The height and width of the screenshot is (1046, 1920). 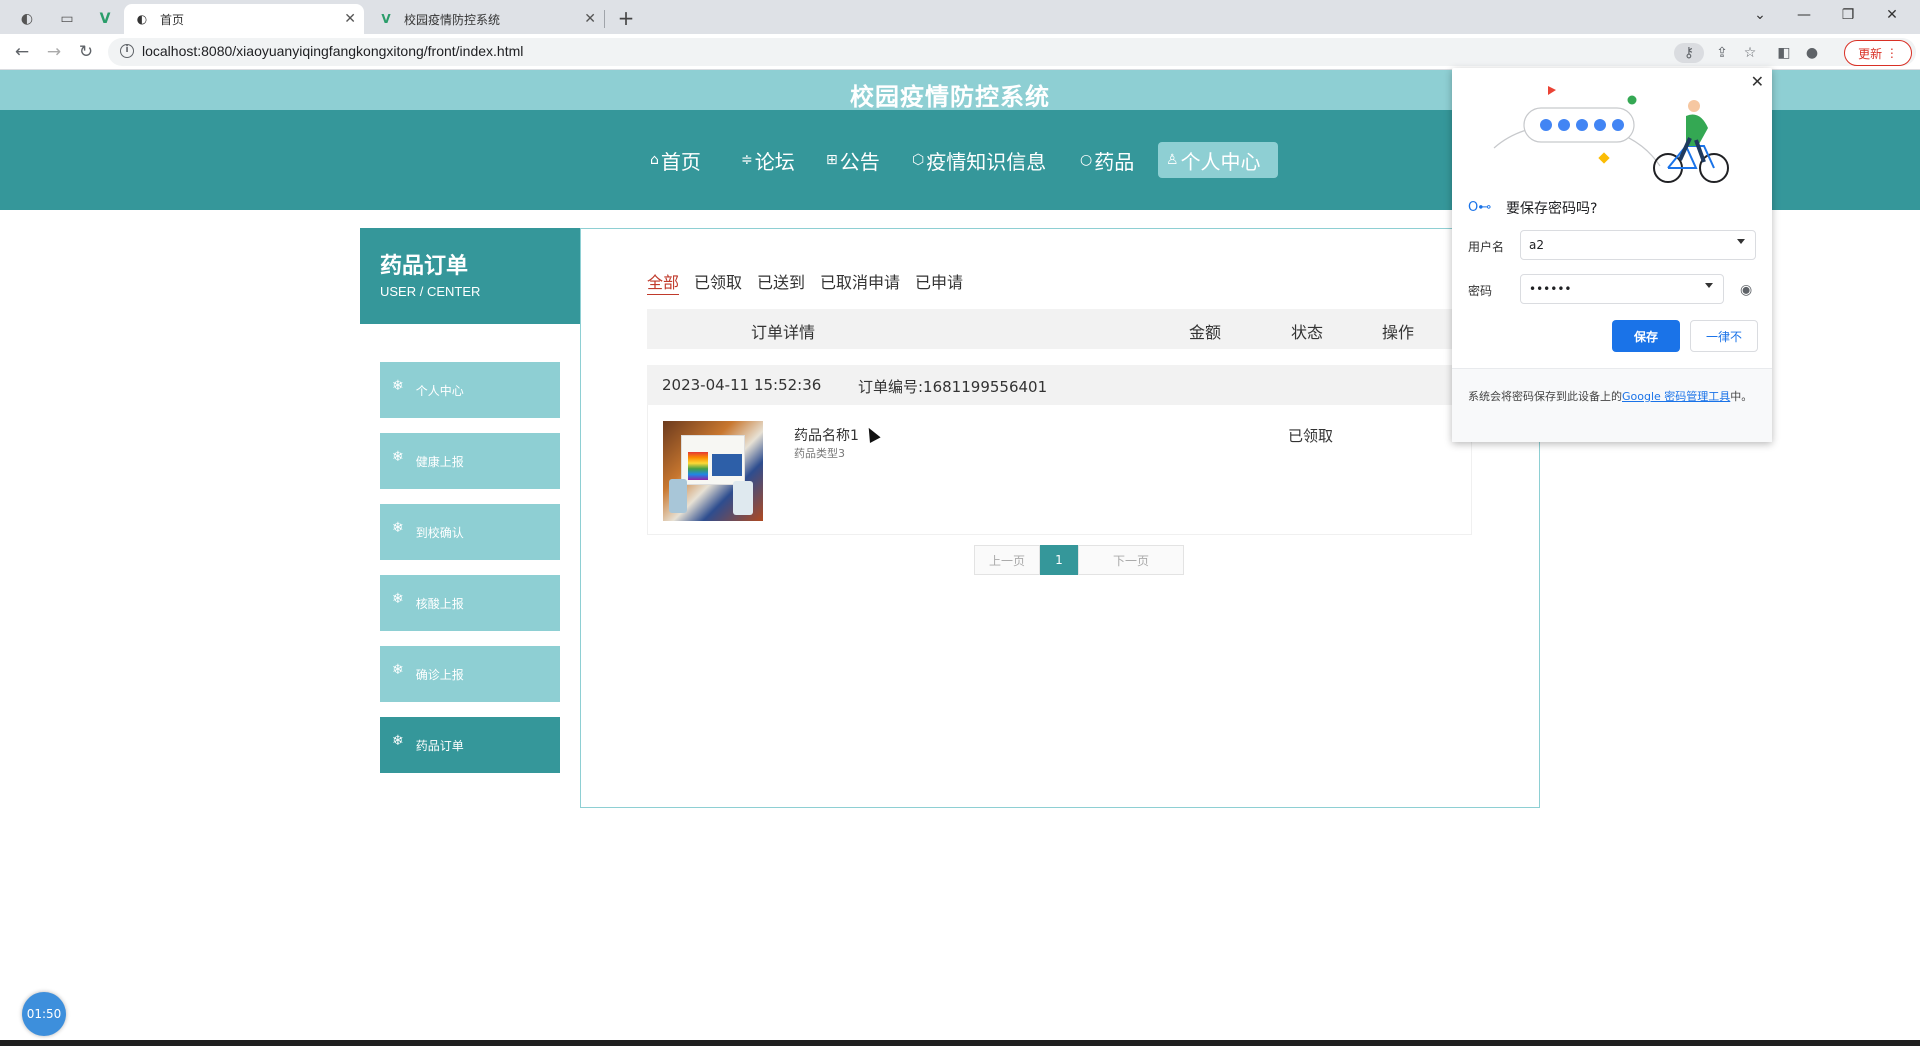 What do you see at coordinates (1611, 134) in the screenshot?
I see `cyclist-illustration` at bounding box center [1611, 134].